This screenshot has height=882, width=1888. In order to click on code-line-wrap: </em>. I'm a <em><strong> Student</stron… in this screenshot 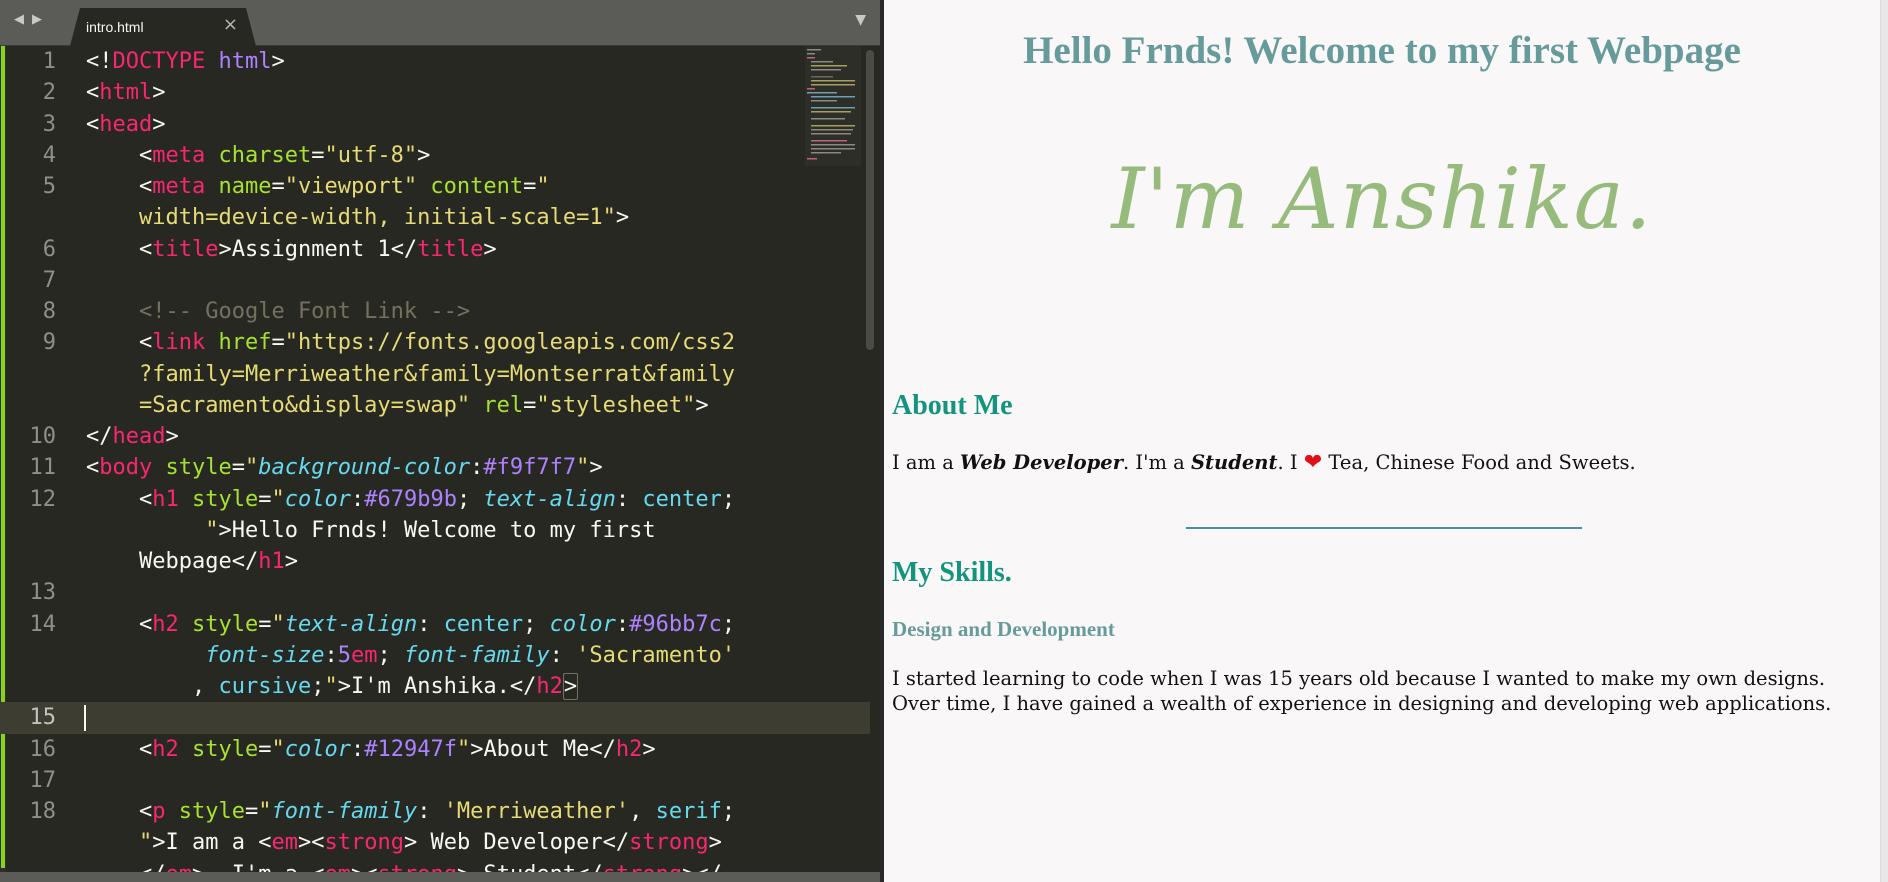, I will do `click(435, 866)`.